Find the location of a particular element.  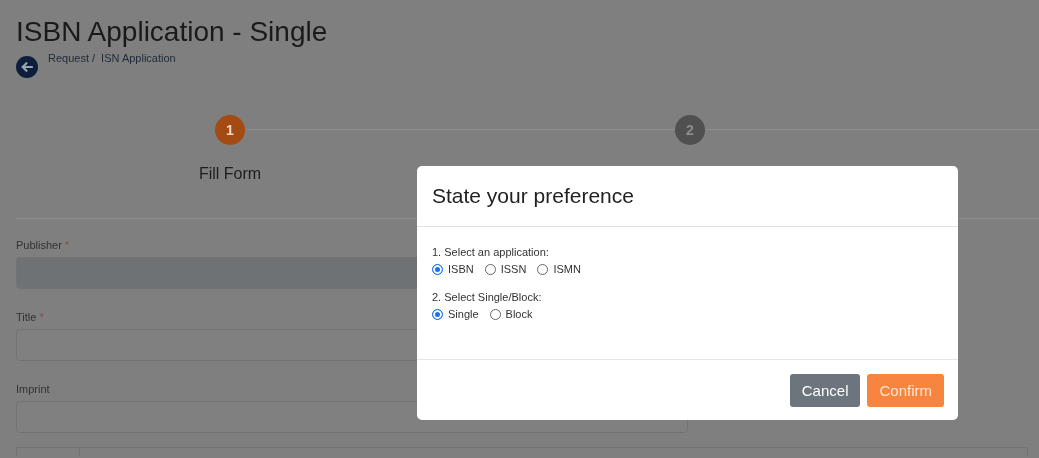

question-label: 1. Select an application: is located at coordinates (490, 252).